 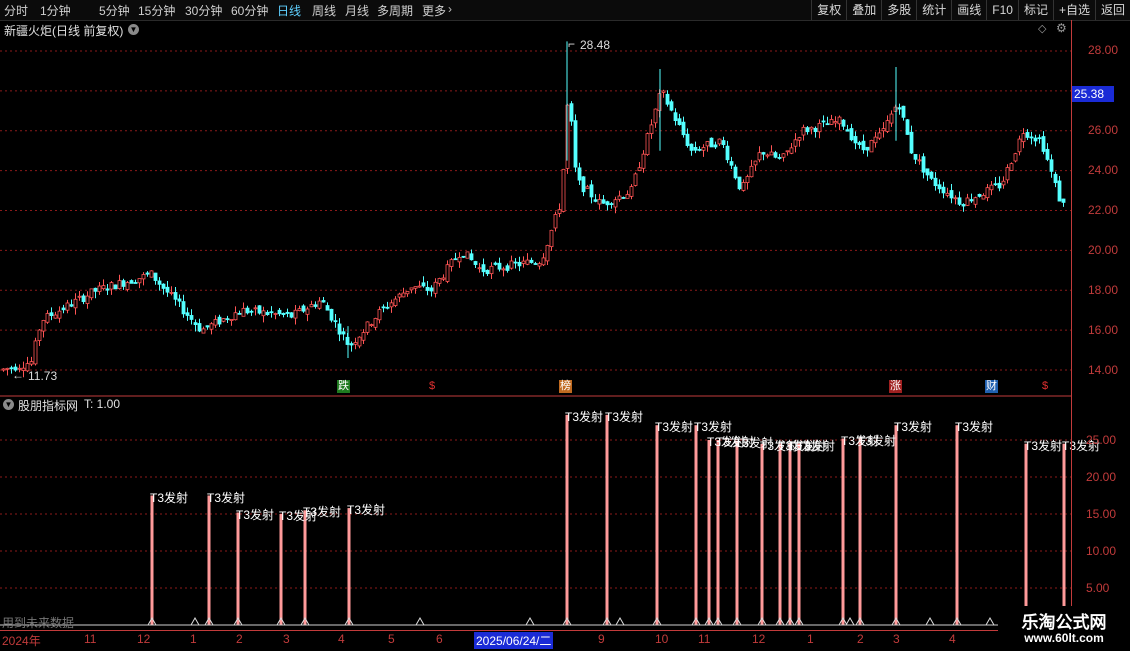 I want to click on tab-60min: 60分钟, so click(x=249, y=10).